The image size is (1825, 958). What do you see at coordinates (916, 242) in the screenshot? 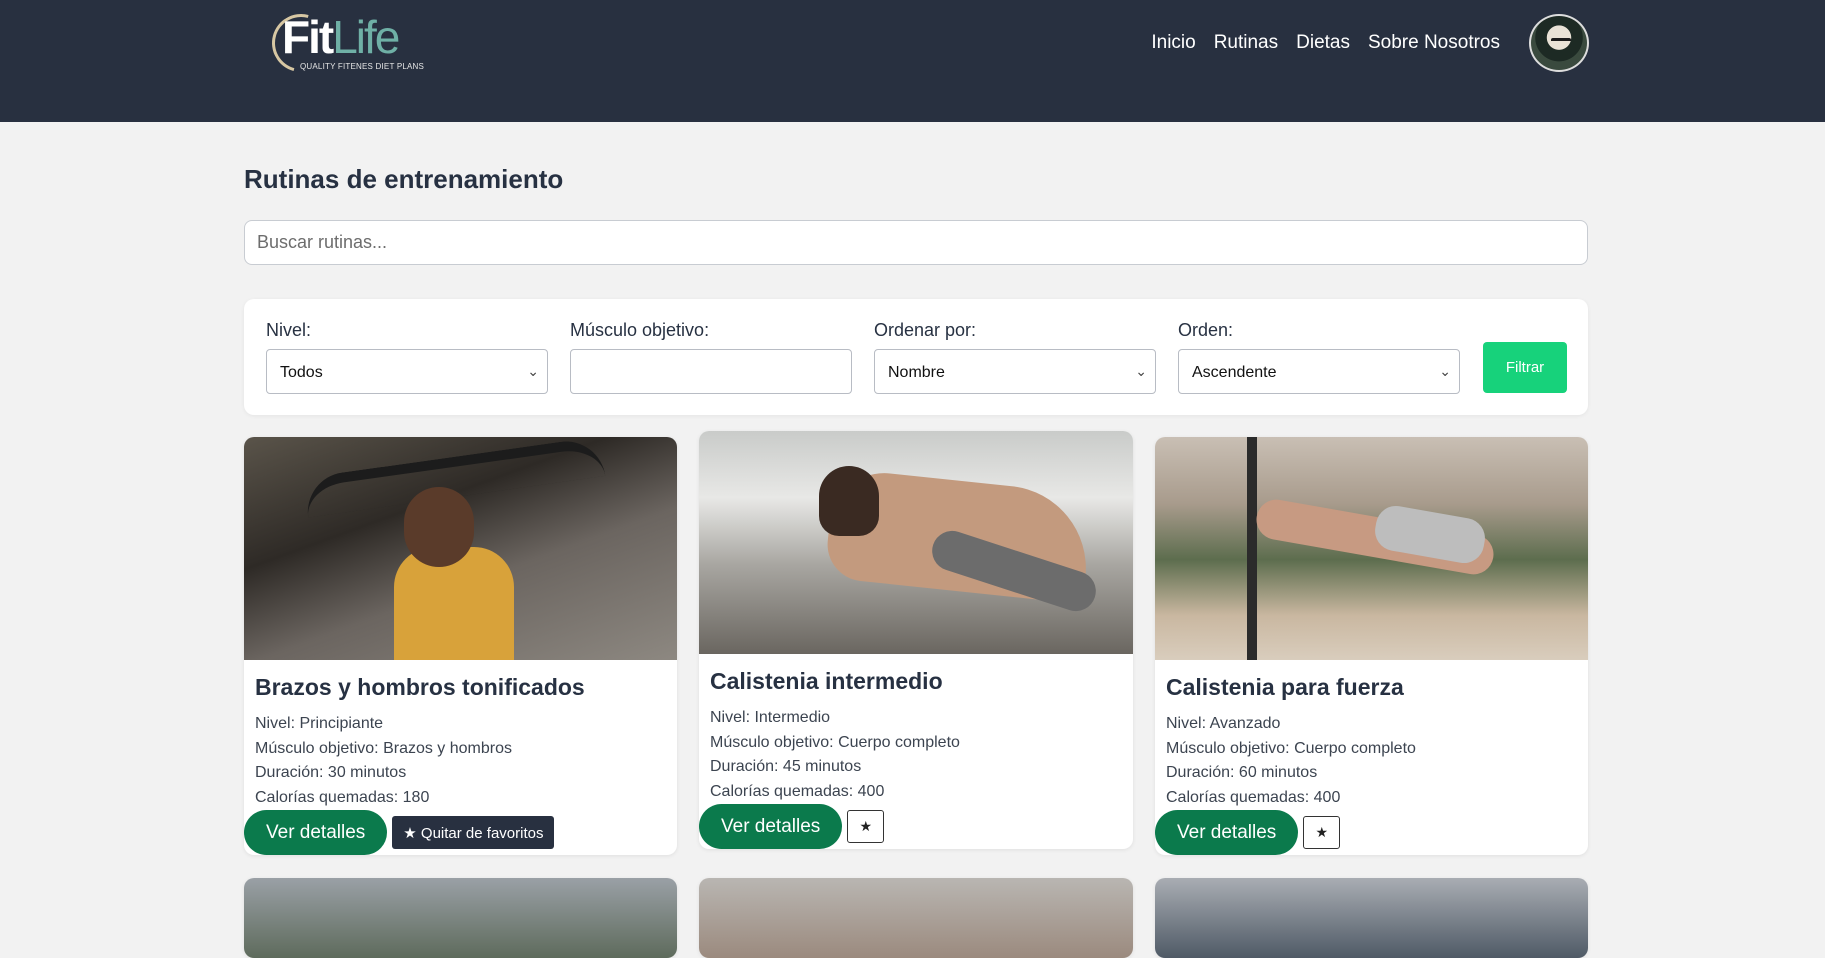
I see `search-input` at bounding box center [916, 242].